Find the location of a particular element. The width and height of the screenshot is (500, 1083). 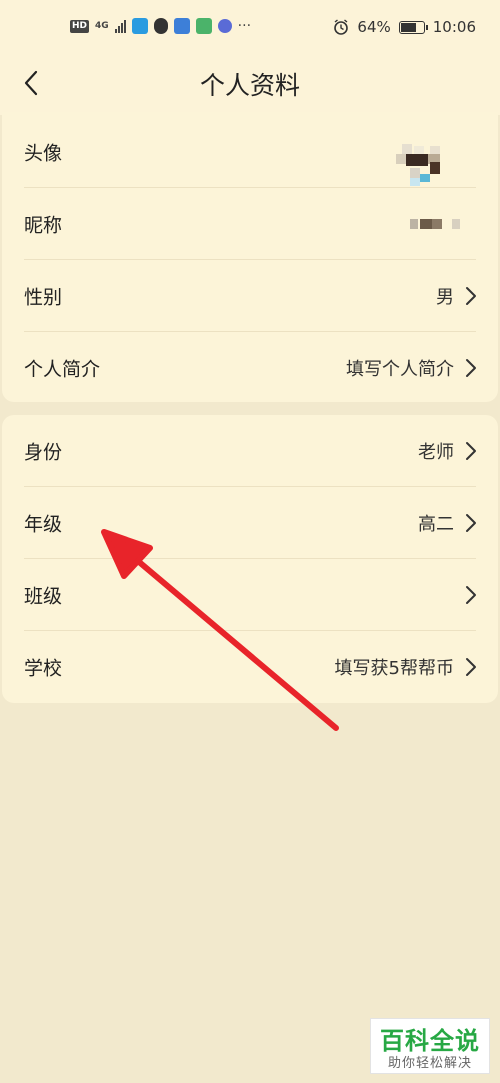

status-right-icons: 64% 10:06 is located at coordinates (404, 27).